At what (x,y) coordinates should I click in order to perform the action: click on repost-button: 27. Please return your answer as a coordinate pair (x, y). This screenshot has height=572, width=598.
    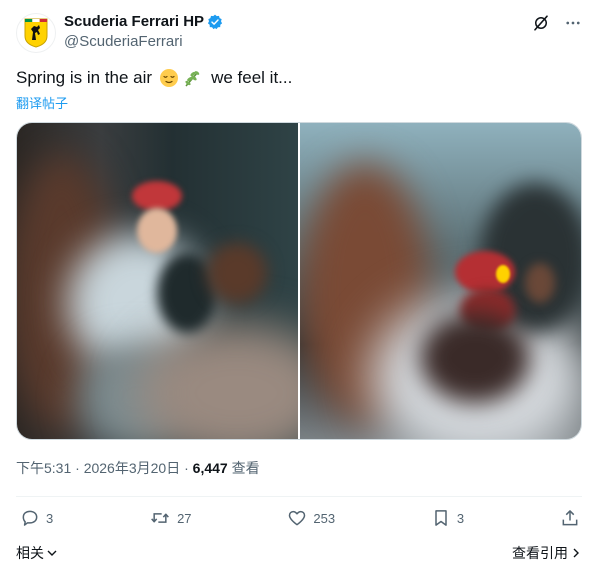
    Looking at the image, I should click on (170, 518).